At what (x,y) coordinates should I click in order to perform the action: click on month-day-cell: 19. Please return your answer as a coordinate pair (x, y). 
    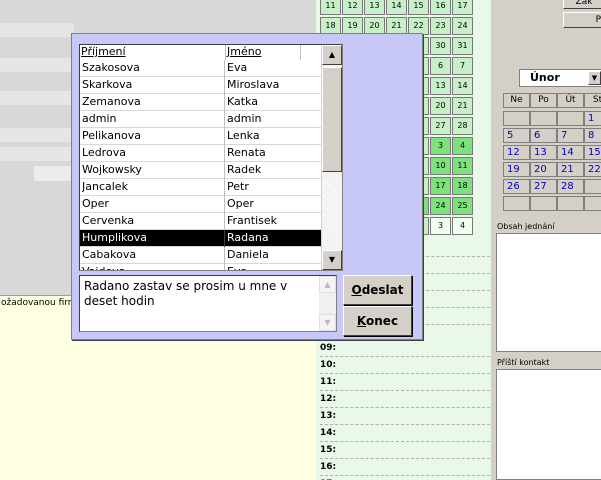
    Looking at the image, I should click on (516, 169).